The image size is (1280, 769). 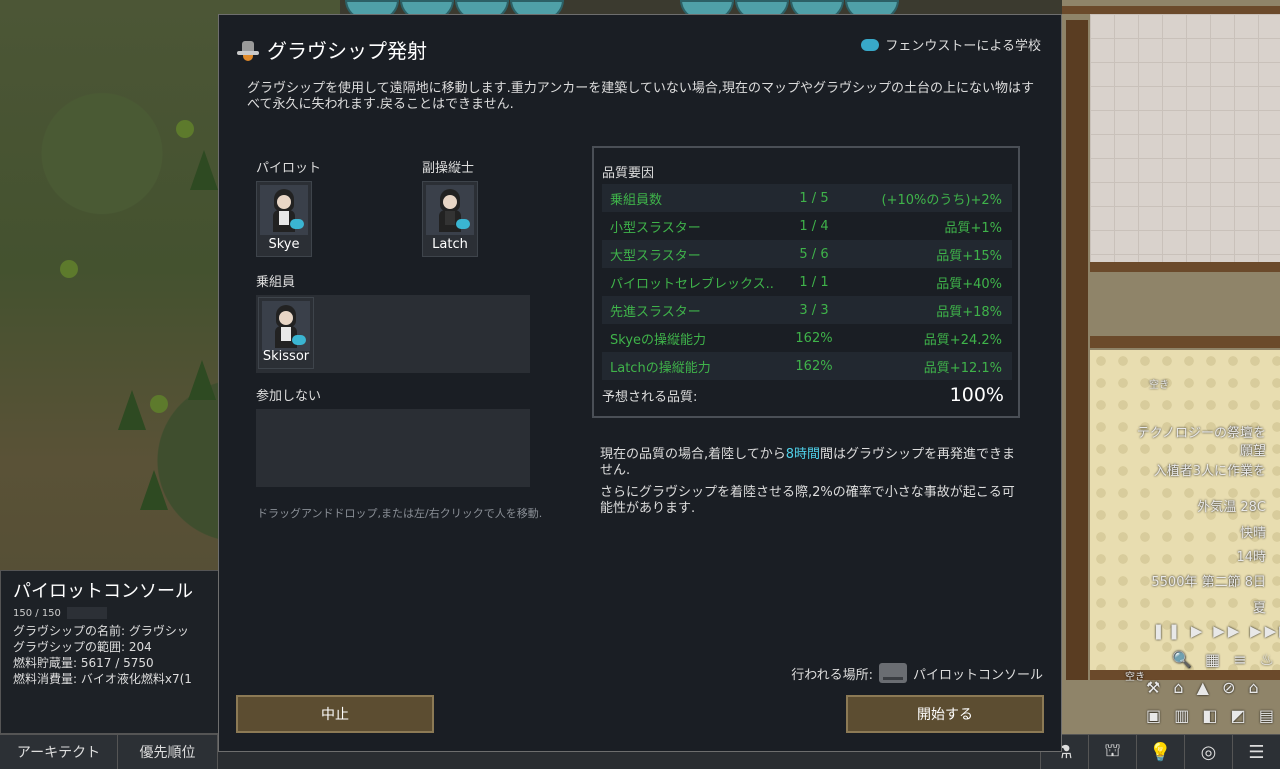 What do you see at coordinates (83, 663) in the screenshot?
I see `inspect-line: 燃料貯蔵量: 5617 / 5750` at bounding box center [83, 663].